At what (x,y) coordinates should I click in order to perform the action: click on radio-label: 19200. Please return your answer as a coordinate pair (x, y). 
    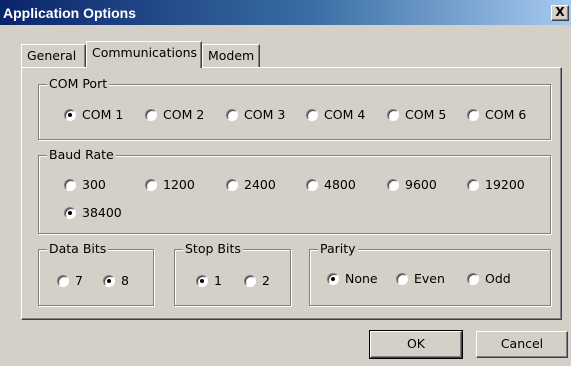
    Looking at the image, I should click on (505, 184).